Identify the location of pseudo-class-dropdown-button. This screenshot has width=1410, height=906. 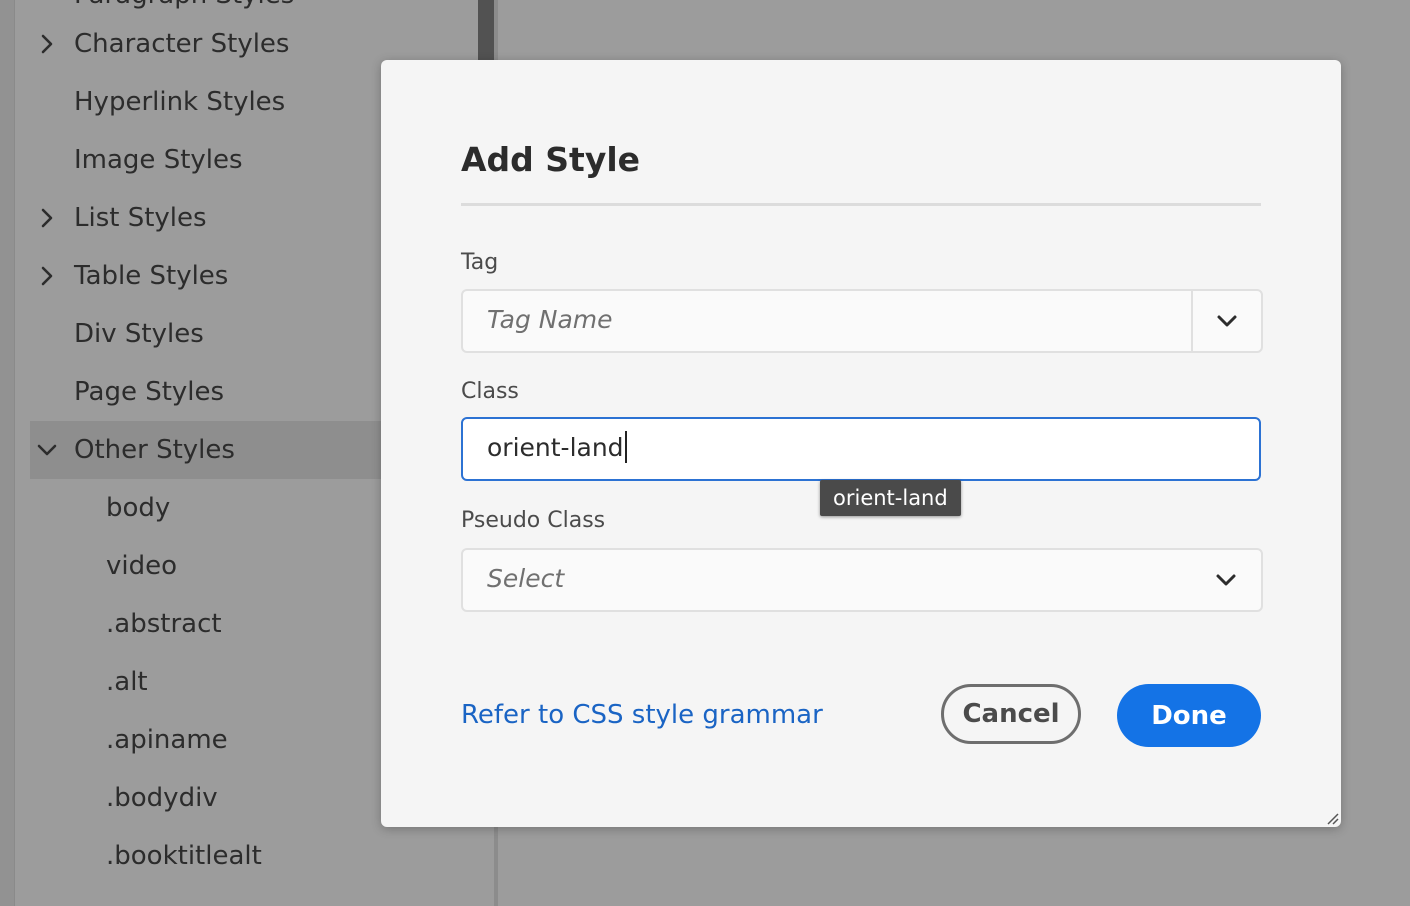
(1226, 580).